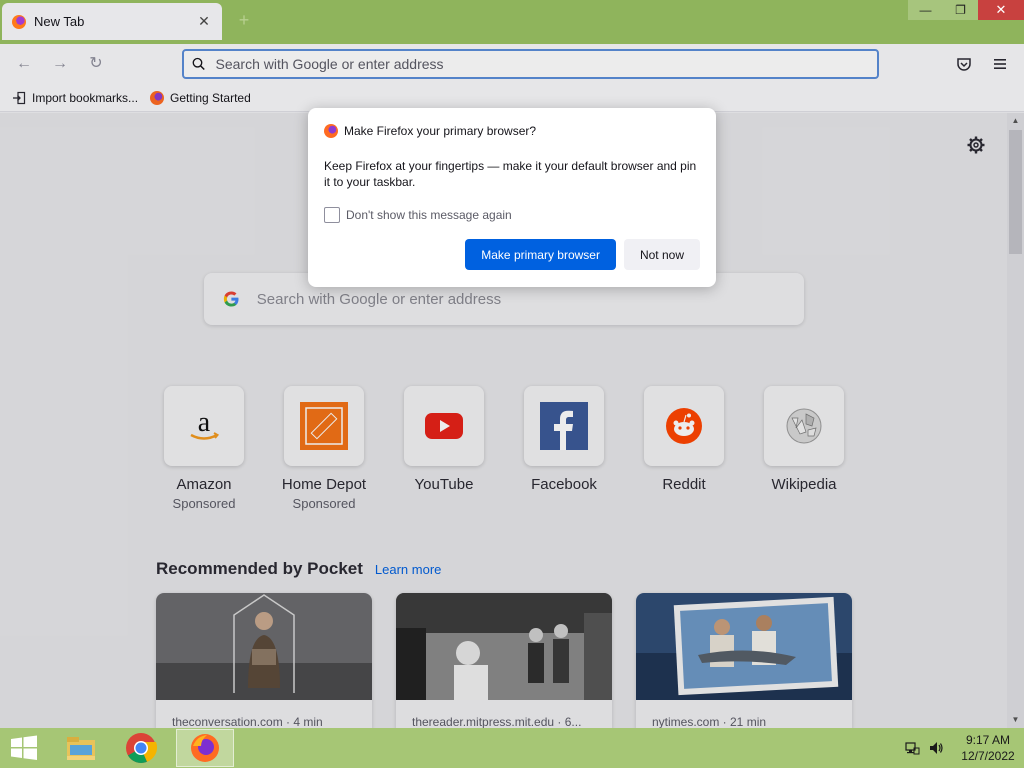 This screenshot has height=768, width=1024. I want to click on not-now-button: Not now, so click(661, 254).